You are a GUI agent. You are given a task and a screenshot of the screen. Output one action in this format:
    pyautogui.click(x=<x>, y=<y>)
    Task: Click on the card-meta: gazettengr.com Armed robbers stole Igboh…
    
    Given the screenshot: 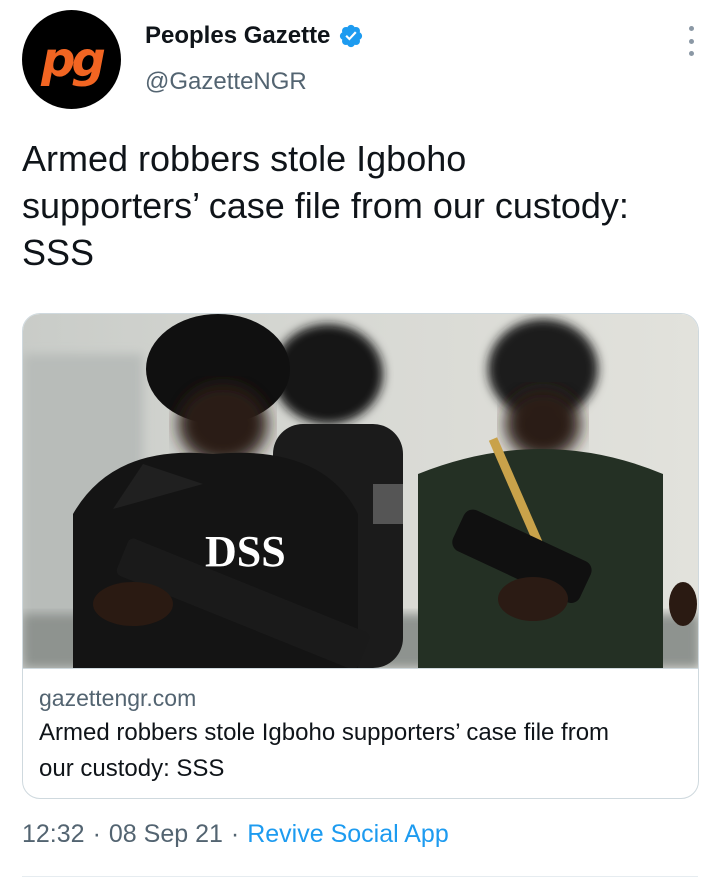 What is the action you would take?
    pyautogui.click(x=360, y=733)
    